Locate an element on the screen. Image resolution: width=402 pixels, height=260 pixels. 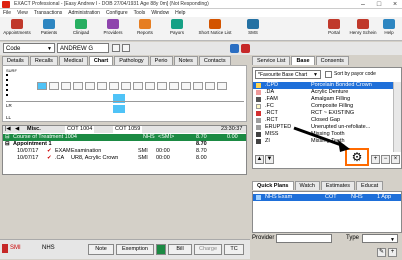
maximize-icon: □ is located at coordinates (379, 4).